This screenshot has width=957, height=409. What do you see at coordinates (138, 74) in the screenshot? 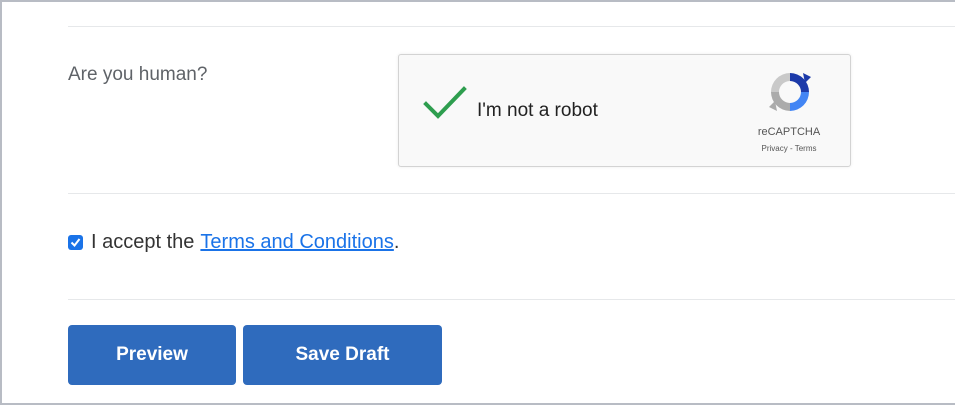
I see `human-verification-label: Are you human?` at bounding box center [138, 74].